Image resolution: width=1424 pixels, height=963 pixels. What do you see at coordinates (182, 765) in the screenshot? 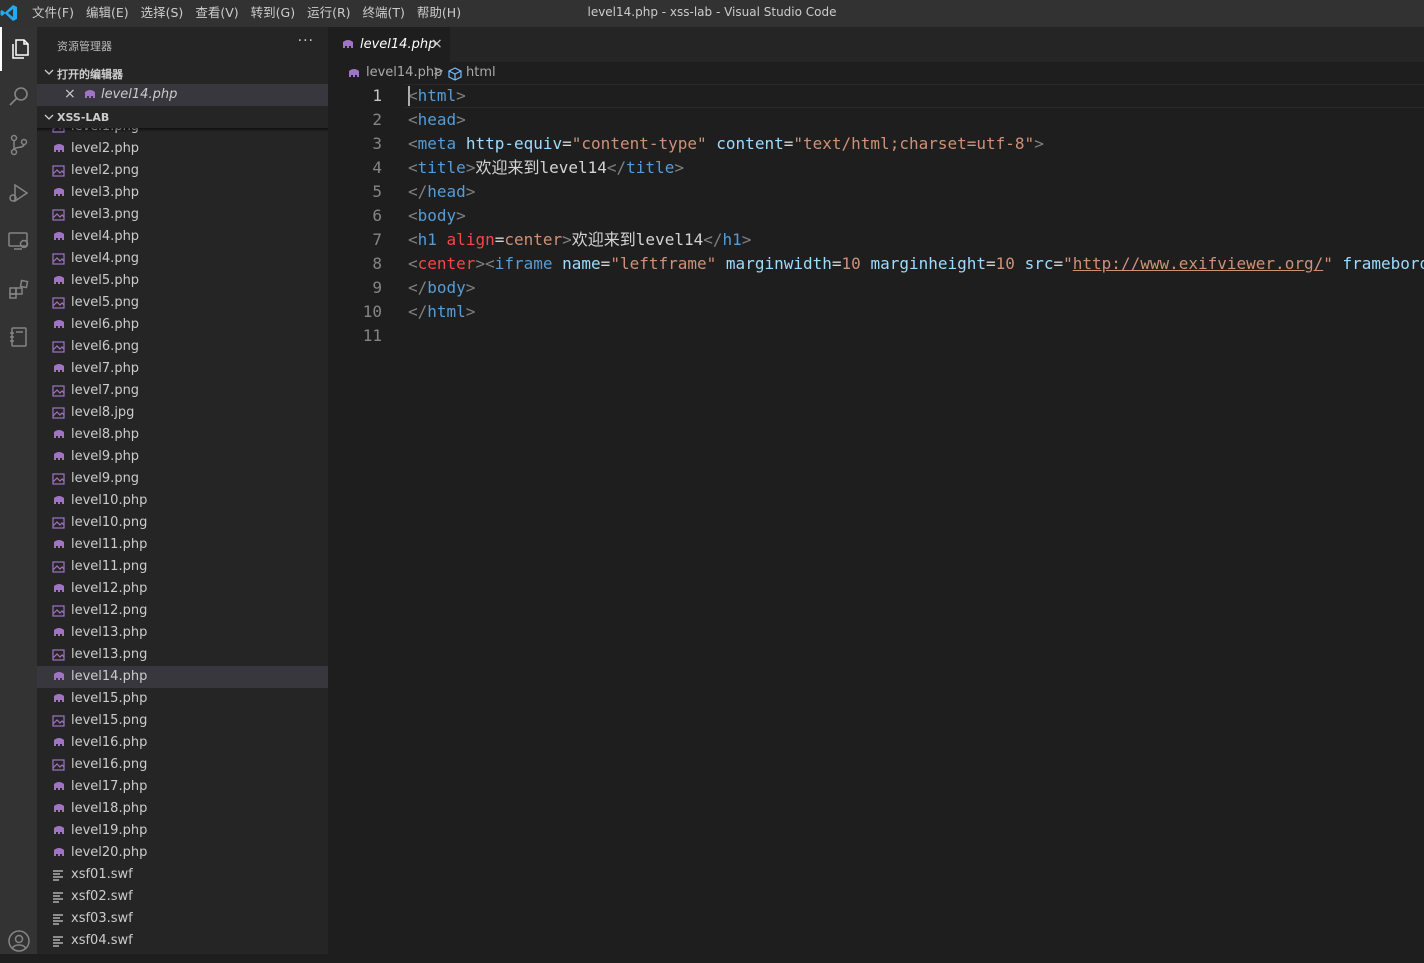
I see `file-tree-item: level16.png` at bounding box center [182, 765].